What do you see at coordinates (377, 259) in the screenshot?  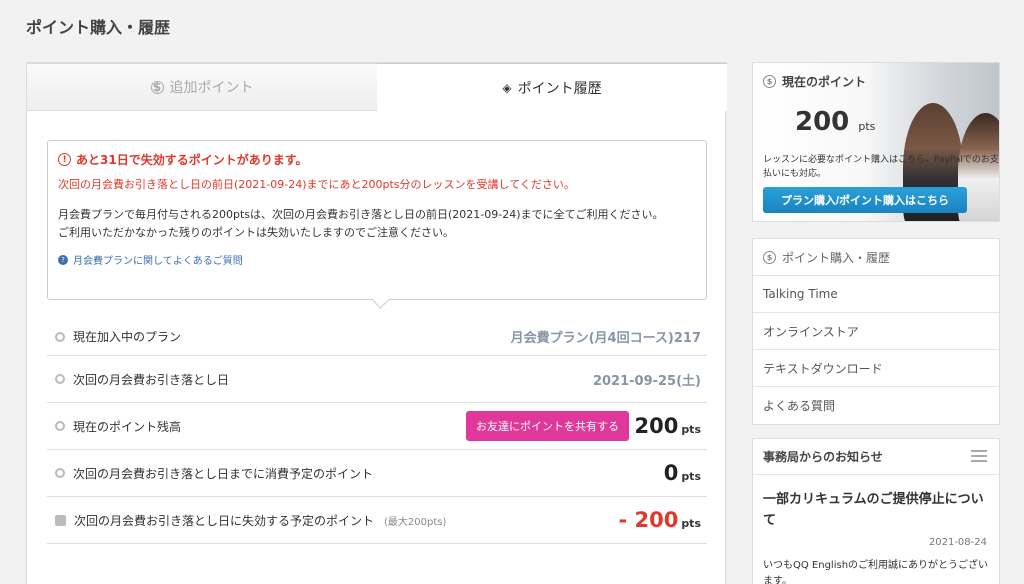 I see `faq-link: ? 月会費プランに関してよくあるご質問` at bounding box center [377, 259].